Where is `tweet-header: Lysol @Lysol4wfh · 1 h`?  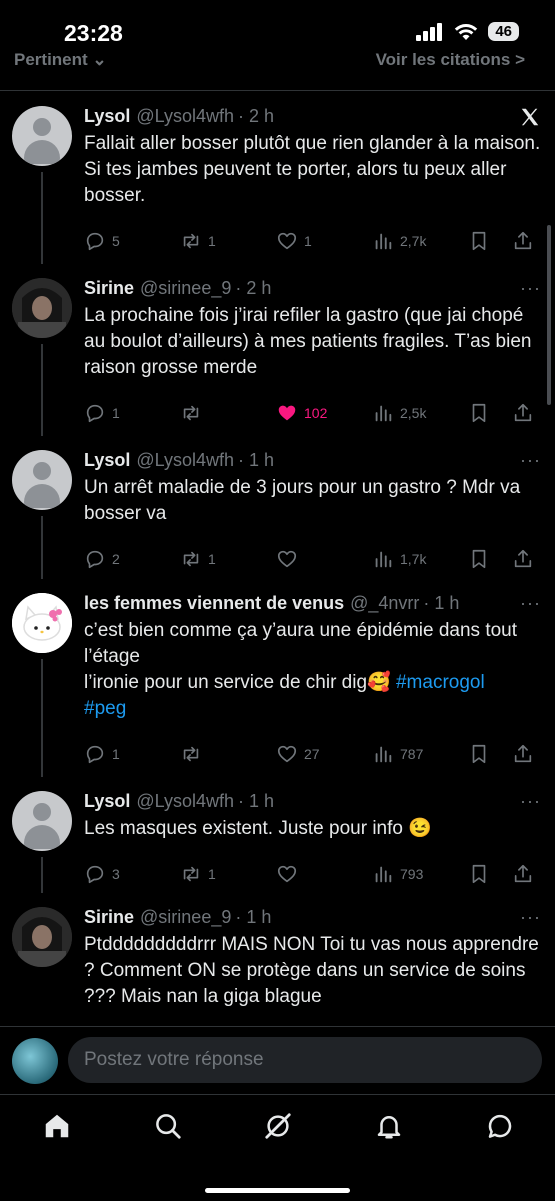
tweet-header: Lysol @Lysol4wfh · 1 h is located at coordinates (312, 794).